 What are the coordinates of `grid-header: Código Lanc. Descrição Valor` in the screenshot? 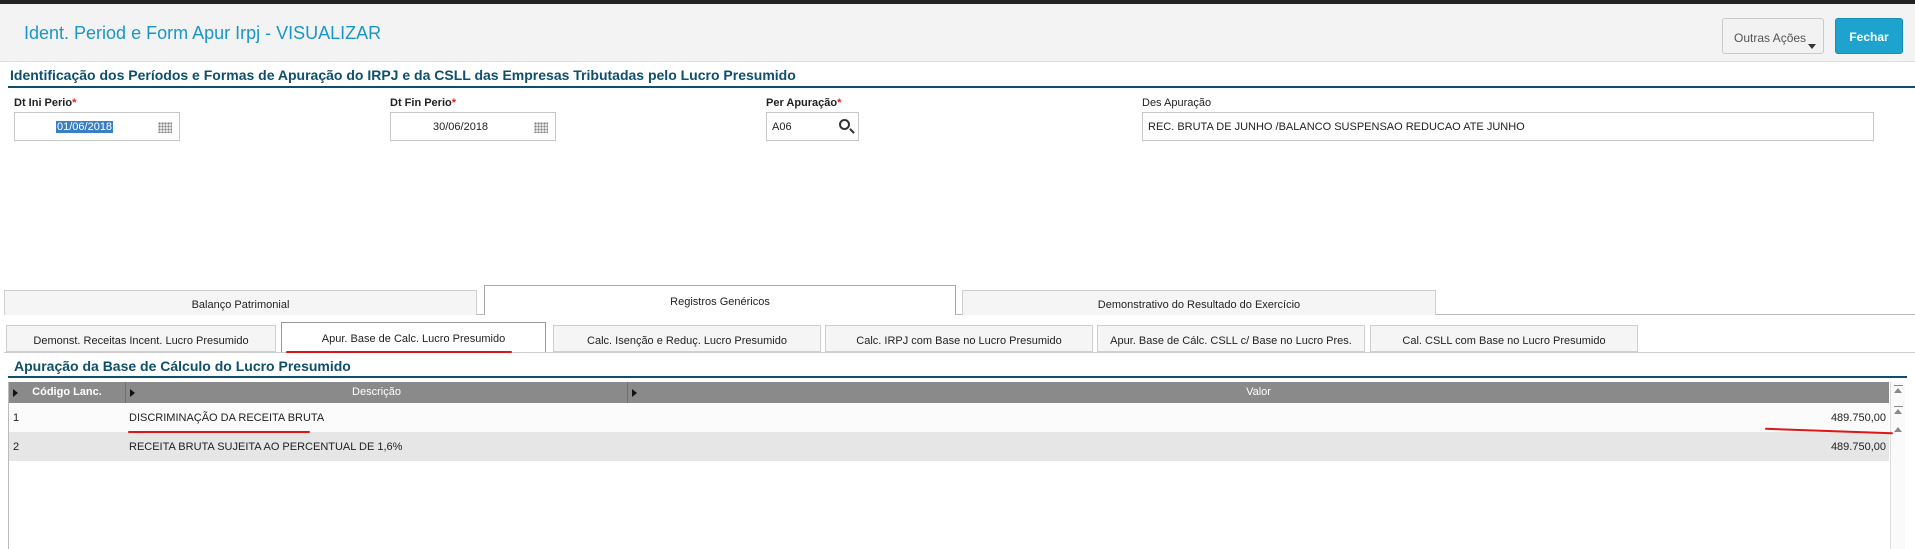 It's located at (949, 392).